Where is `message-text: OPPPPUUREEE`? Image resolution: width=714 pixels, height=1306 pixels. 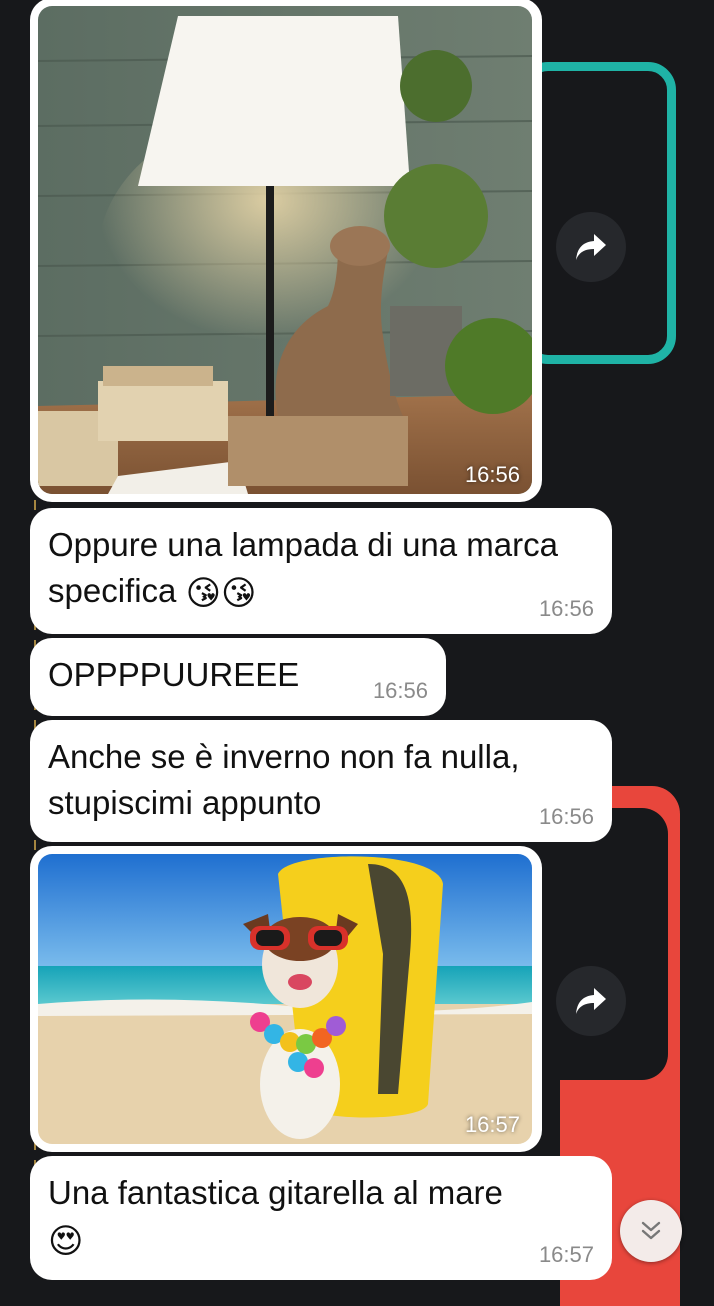
message-text: OPPPPUUREEE is located at coordinates (174, 674).